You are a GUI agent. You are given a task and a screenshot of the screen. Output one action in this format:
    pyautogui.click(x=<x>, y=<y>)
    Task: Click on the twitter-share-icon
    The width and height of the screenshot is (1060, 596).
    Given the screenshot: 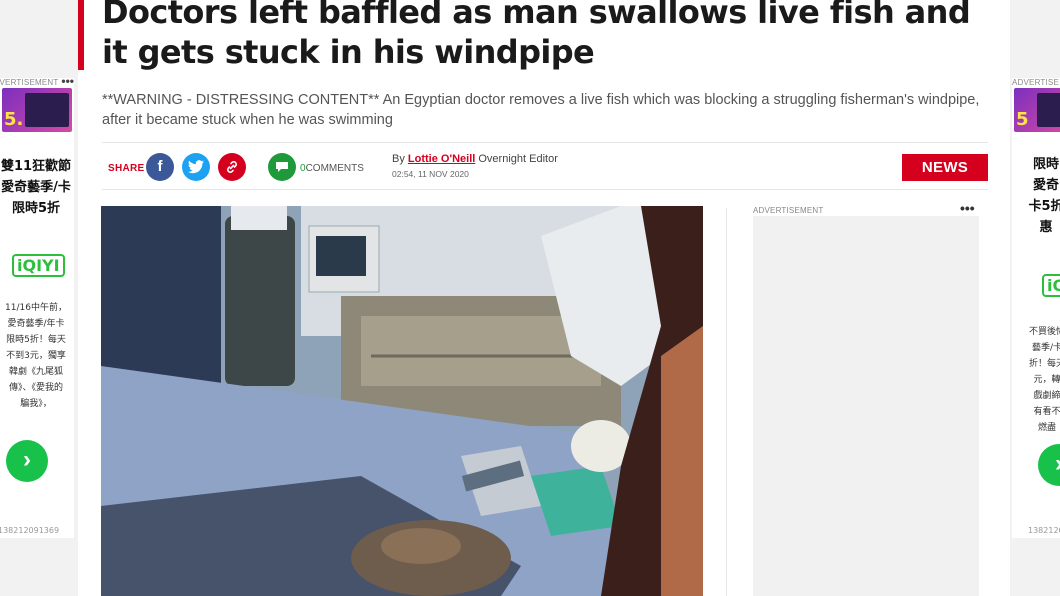 What is the action you would take?
    pyautogui.click(x=196, y=167)
    